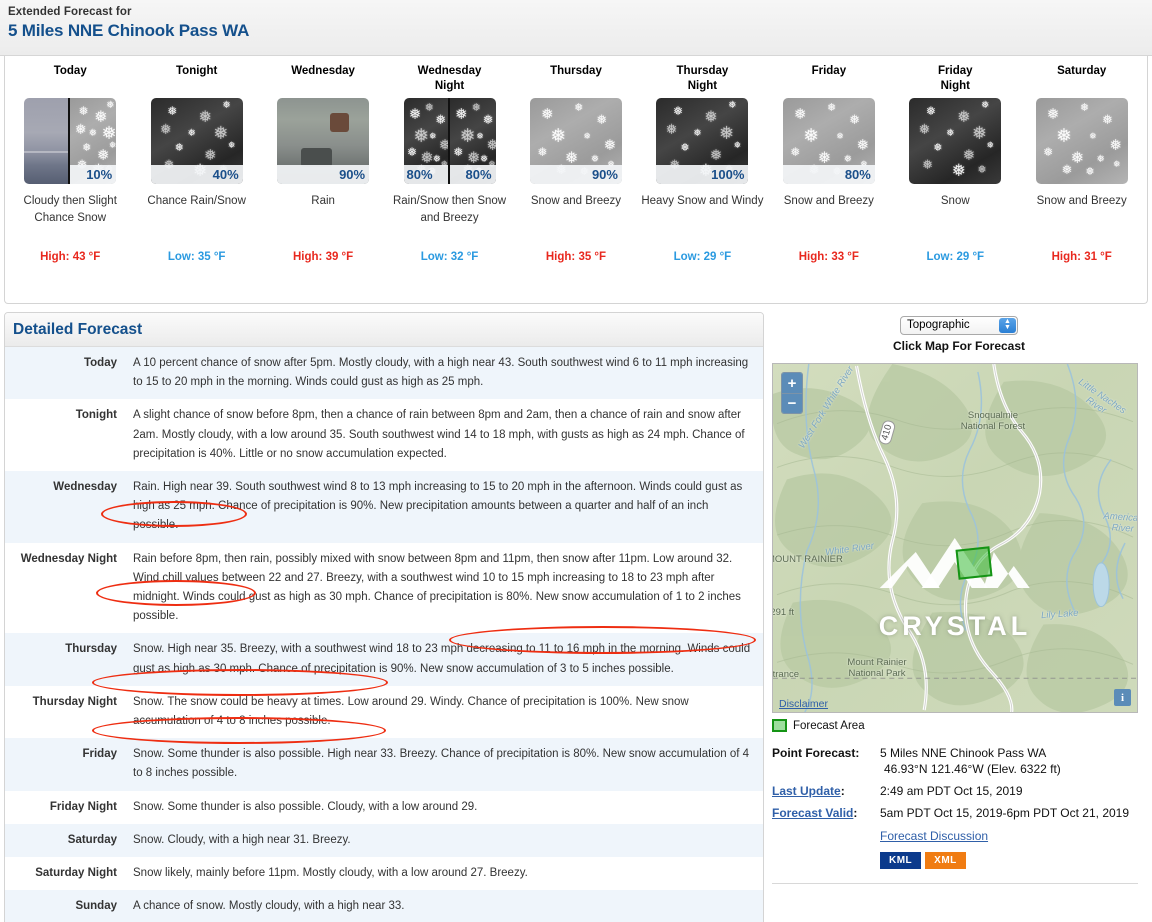 This screenshot has height=922, width=1152. I want to click on map-terrain-graphic, so click(955, 538).